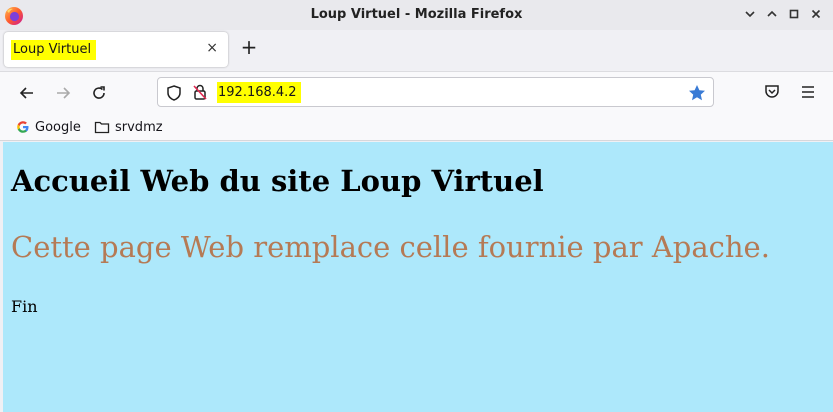 The width and height of the screenshot is (833, 412). I want to click on restore-icon, so click(772, 14).